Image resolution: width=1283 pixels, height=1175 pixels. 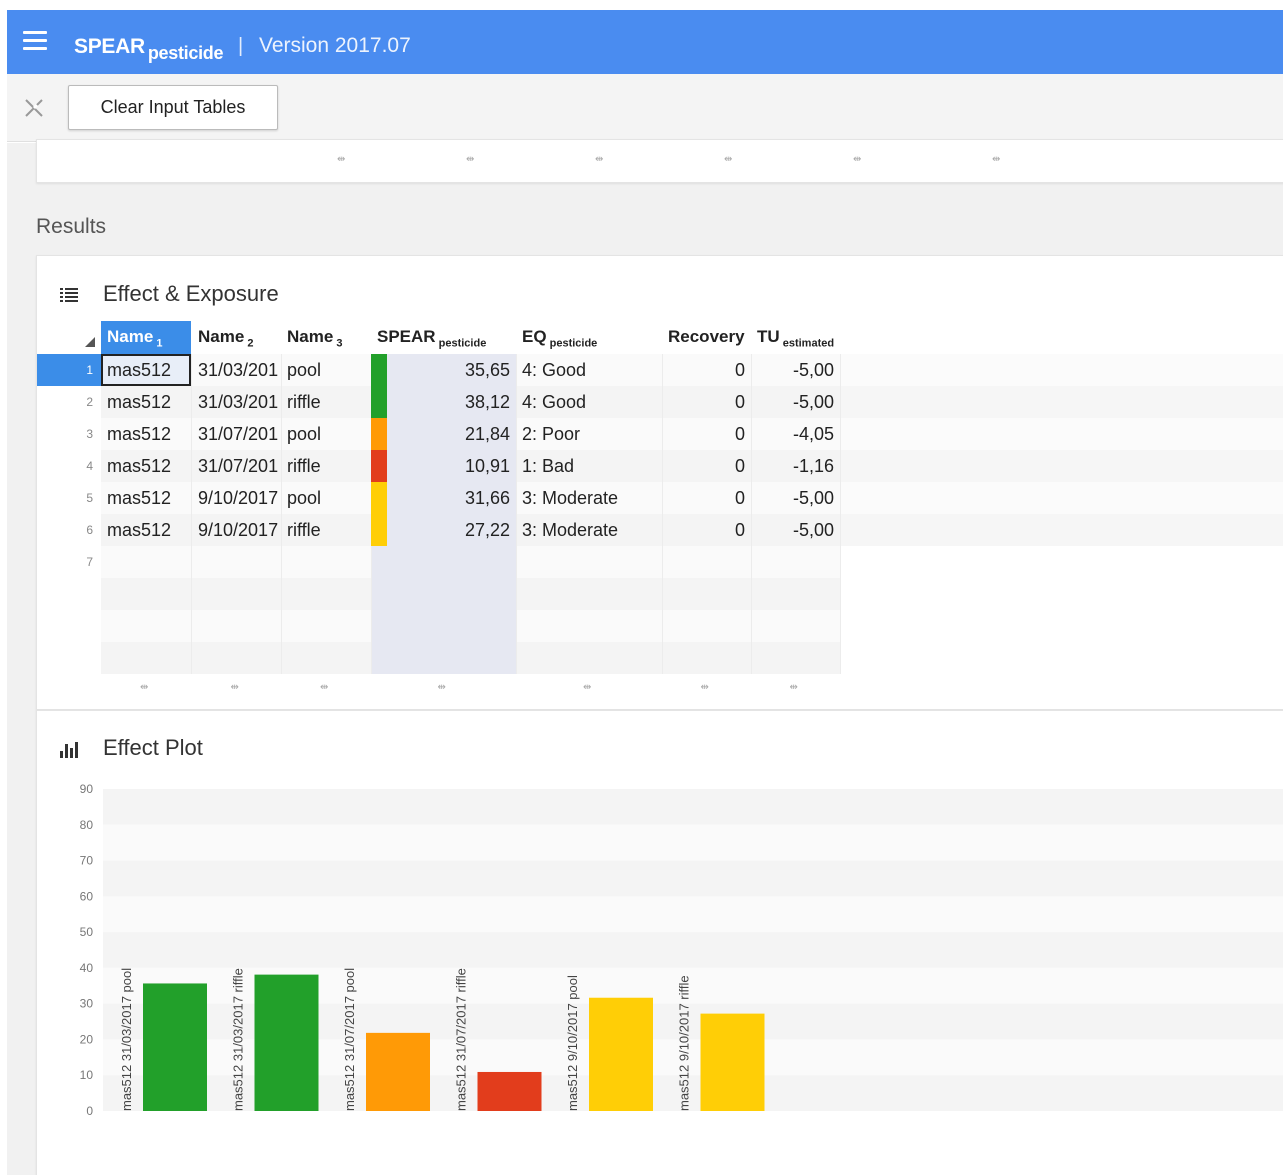 What do you see at coordinates (310, 336) in the screenshot?
I see `column-header-label: Name` at bounding box center [310, 336].